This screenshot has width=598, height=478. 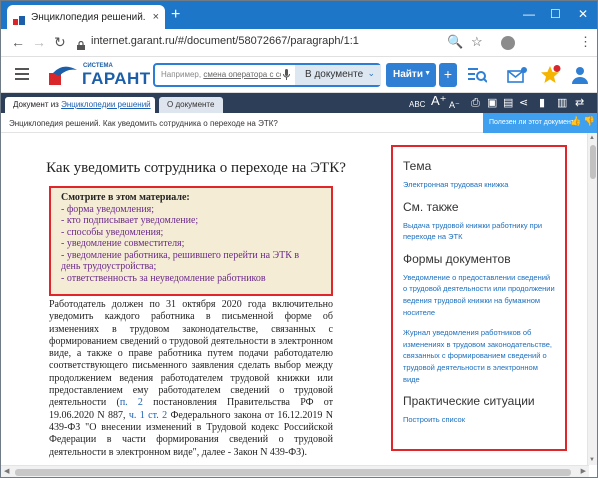 What do you see at coordinates (562, 103) in the screenshot?
I see `columns-icon: ▥` at bounding box center [562, 103].